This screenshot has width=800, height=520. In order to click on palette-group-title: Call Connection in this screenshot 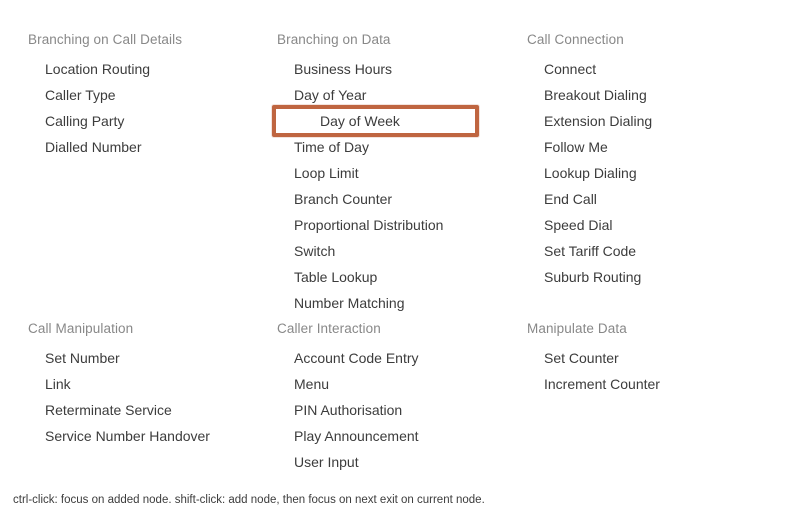, I will do `click(575, 39)`.